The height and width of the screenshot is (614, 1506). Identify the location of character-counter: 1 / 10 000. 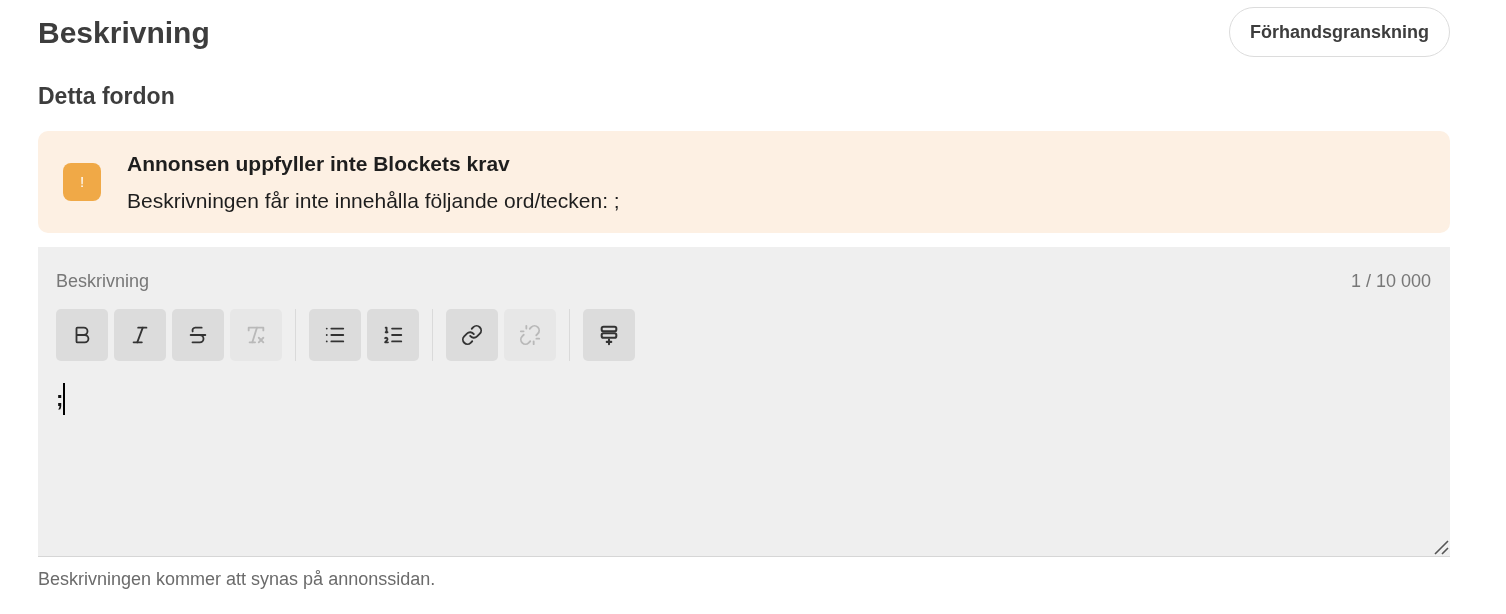
(1390, 281).